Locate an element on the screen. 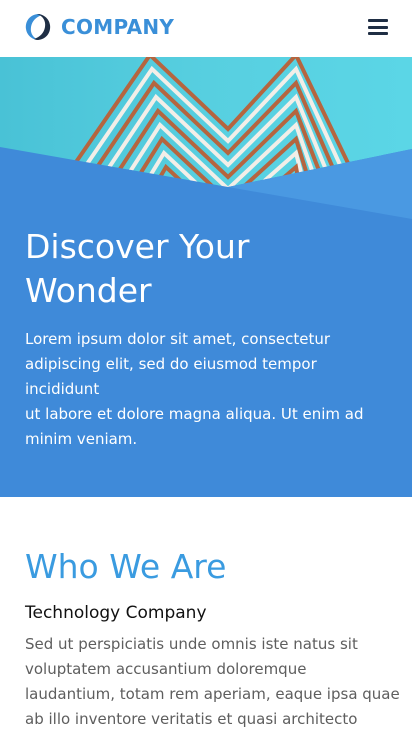 This screenshot has height=732, width=412. hero-title: Discover Your Wonder is located at coordinates (137, 268).